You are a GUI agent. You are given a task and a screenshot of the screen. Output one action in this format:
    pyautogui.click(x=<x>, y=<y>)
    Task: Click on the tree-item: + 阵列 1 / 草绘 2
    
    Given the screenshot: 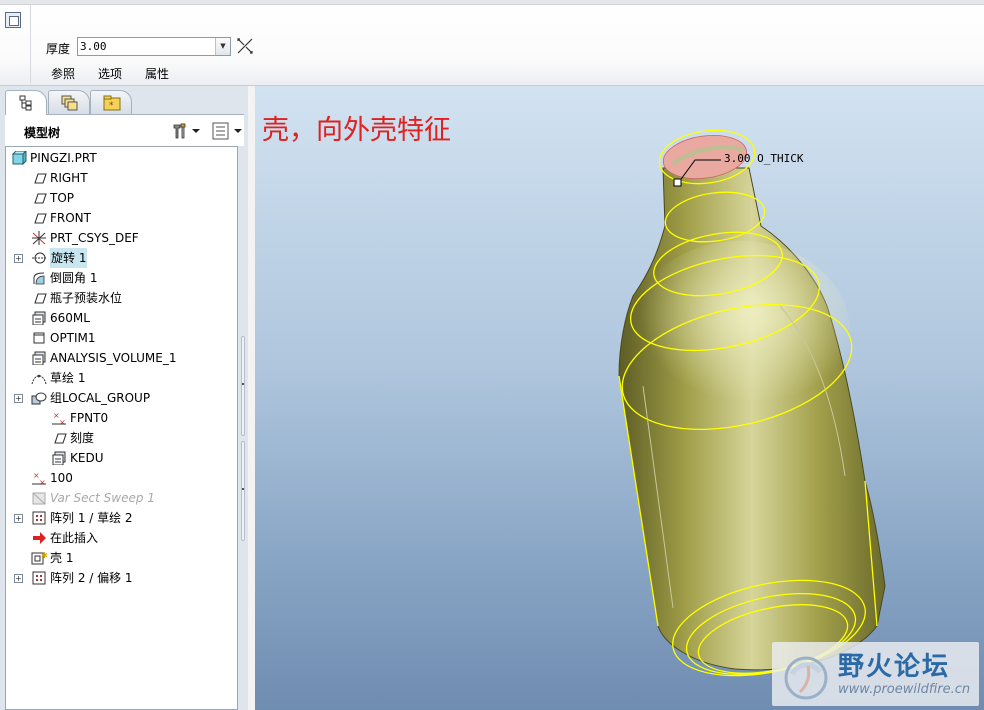 What is the action you would take?
    pyautogui.click(x=121, y=518)
    